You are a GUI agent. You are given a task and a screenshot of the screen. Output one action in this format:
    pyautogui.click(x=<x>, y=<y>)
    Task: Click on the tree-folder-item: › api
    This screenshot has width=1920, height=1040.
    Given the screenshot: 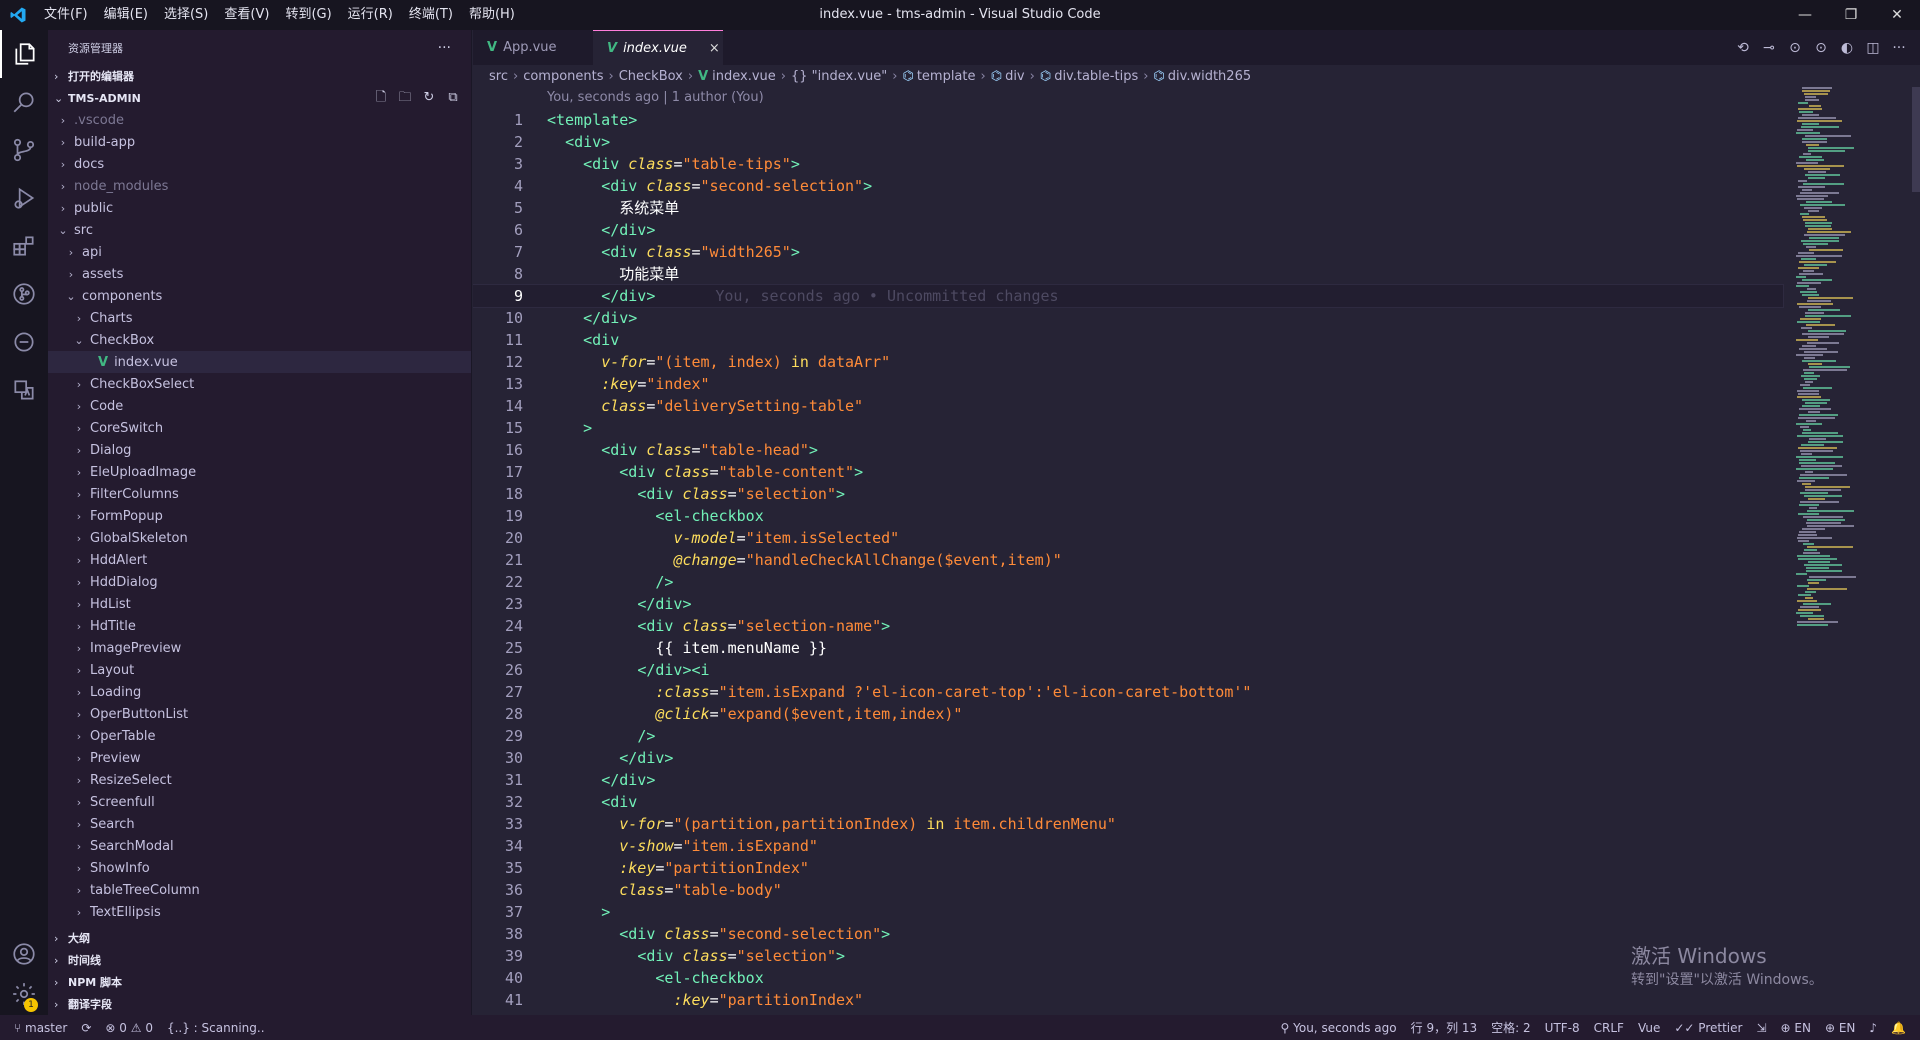 What is the action you would take?
    pyautogui.click(x=259, y=252)
    